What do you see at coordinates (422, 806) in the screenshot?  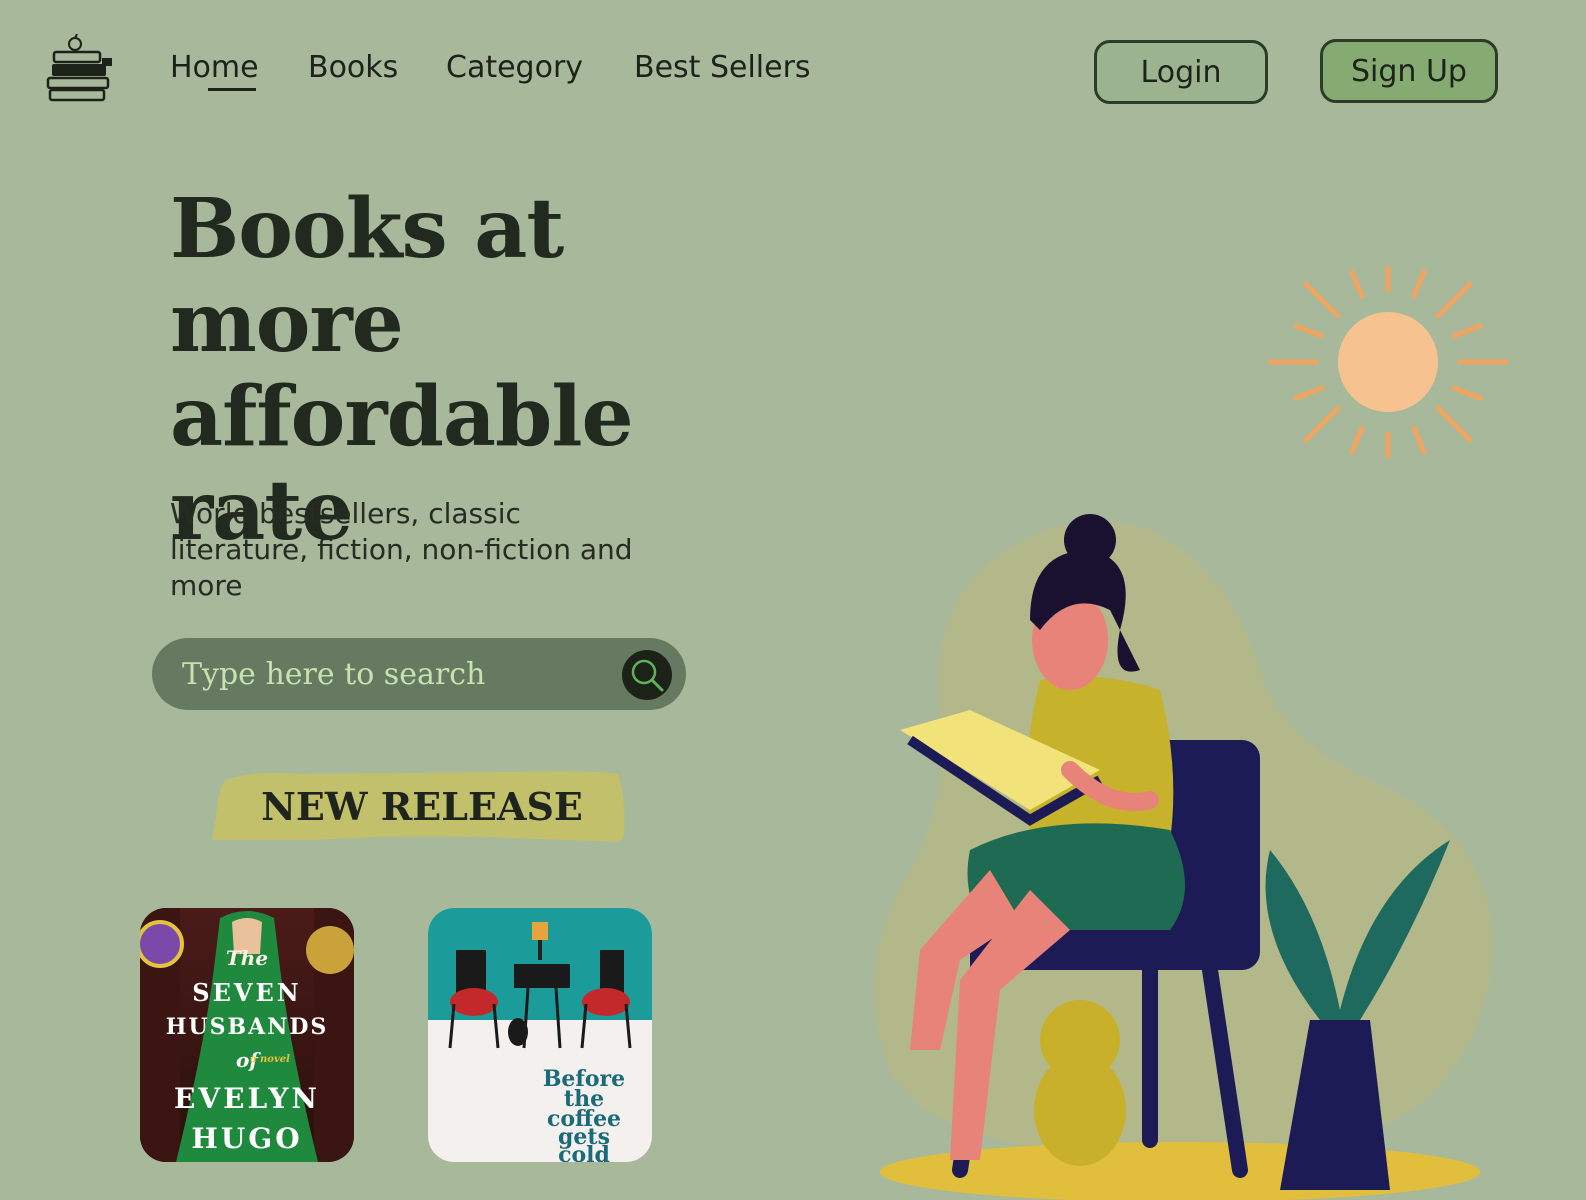 I see `new-release-label: NEW RELEASE` at bounding box center [422, 806].